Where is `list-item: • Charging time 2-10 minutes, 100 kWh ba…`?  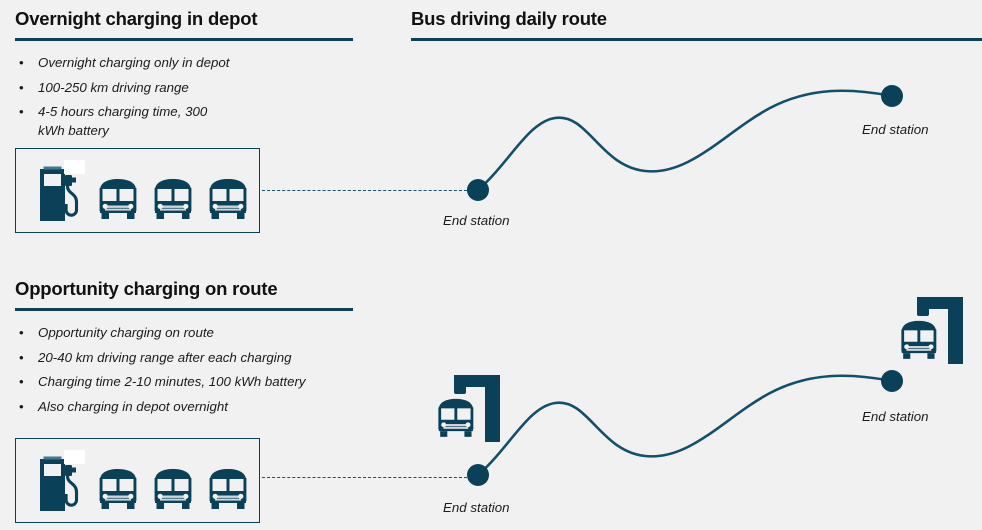
list-item: • Charging time 2-10 minutes, 100 kWh ba… is located at coordinates (195, 382).